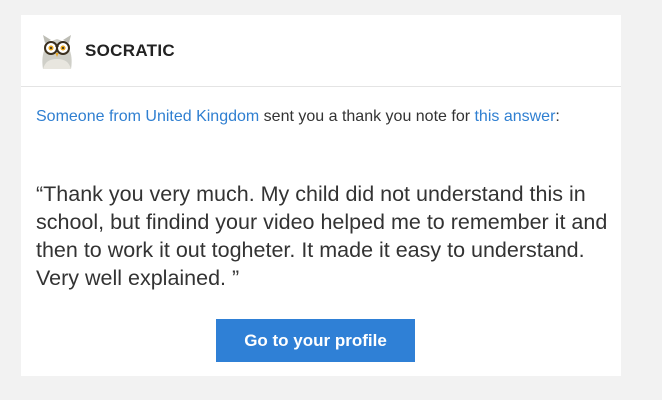  Describe the element at coordinates (367, 116) in the screenshot. I see `intro-middle-text: sent you a thank you note for` at that location.